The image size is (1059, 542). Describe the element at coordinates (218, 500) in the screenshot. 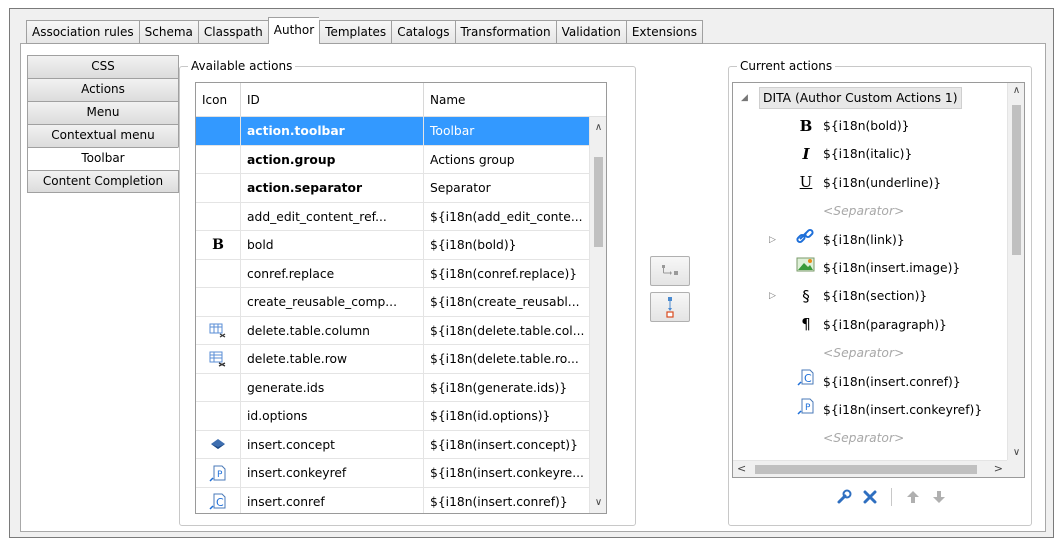

I see `conref-icon: C` at that location.